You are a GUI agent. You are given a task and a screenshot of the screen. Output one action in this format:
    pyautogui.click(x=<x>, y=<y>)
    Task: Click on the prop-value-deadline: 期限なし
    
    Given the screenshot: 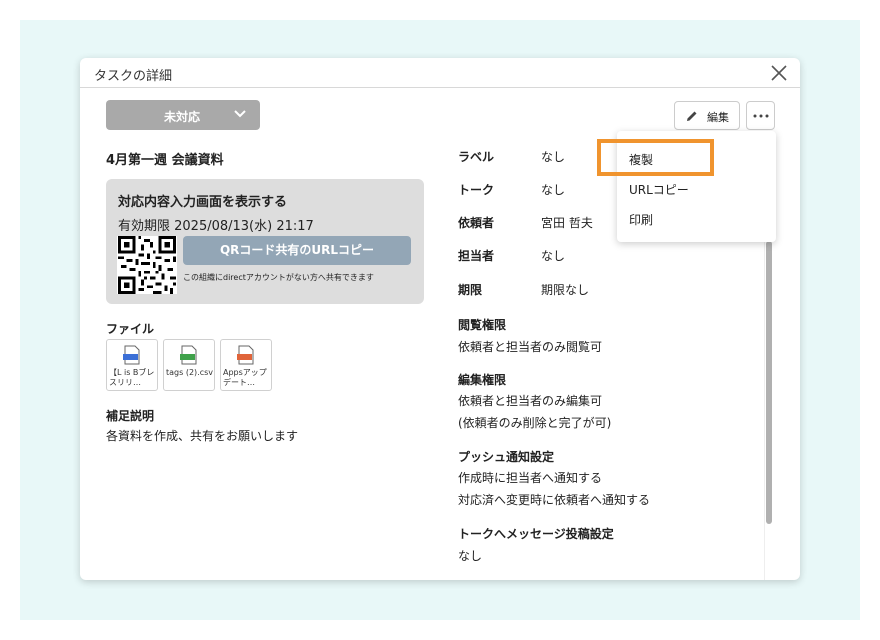 What is the action you would take?
    pyautogui.click(x=565, y=290)
    